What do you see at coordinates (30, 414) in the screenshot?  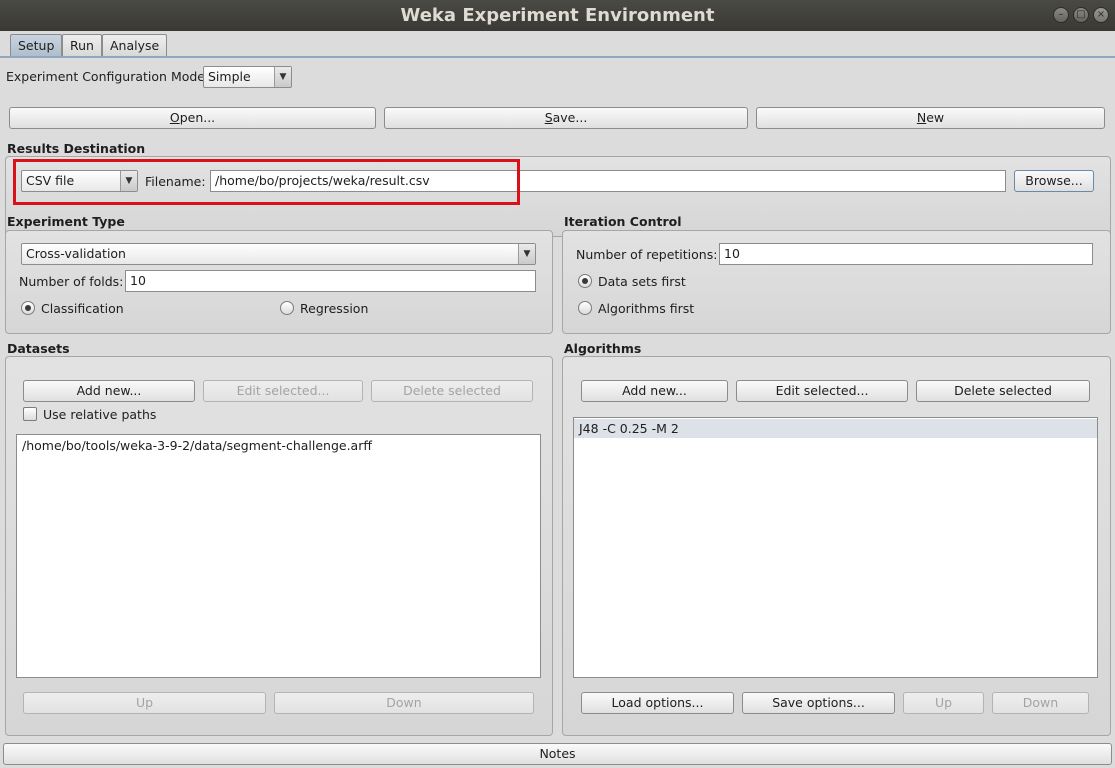 I see `relative-paths-checkbox` at bounding box center [30, 414].